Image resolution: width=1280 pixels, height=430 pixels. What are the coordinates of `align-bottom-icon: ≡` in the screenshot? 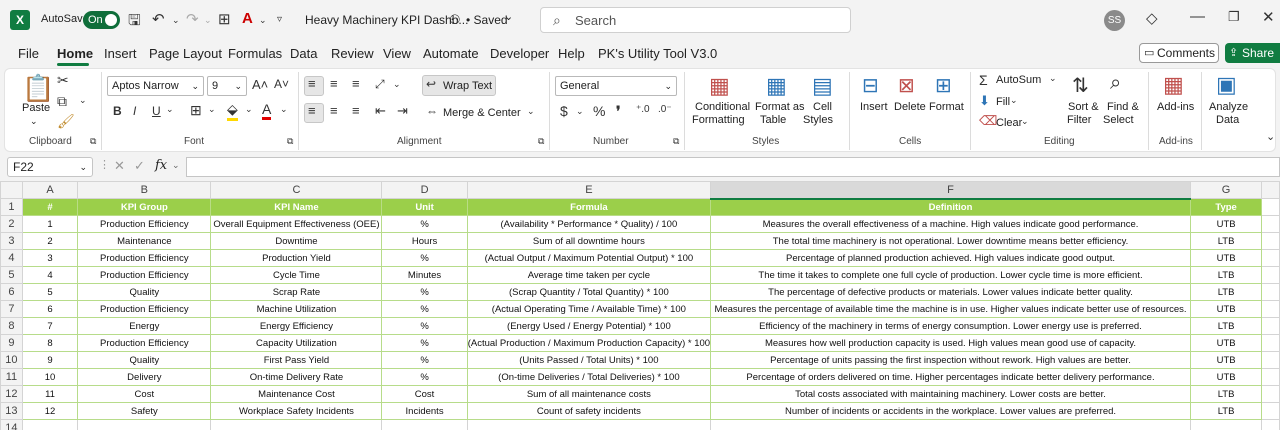 It's located at (356, 83).